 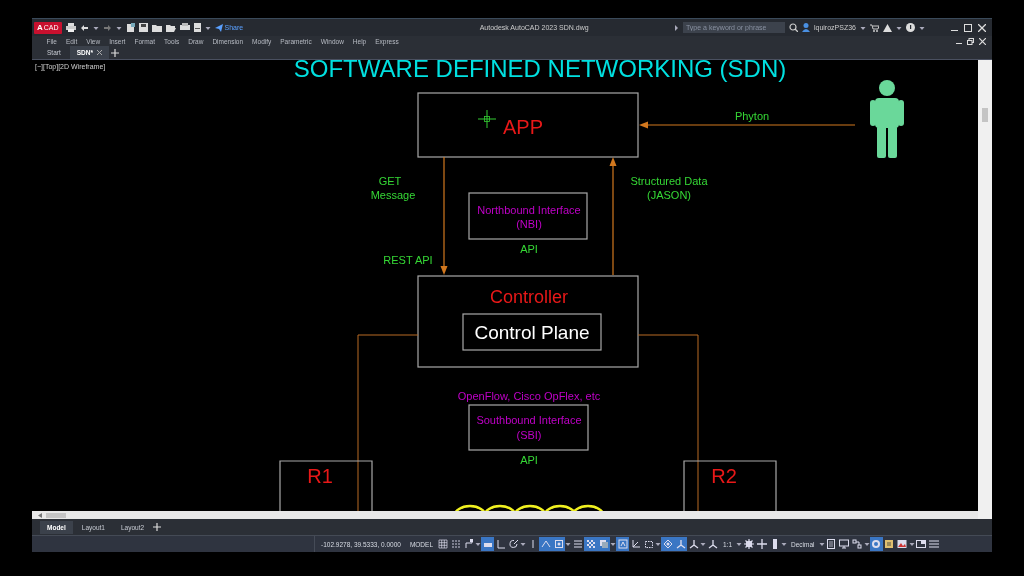 What do you see at coordinates (408, 260) in the screenshot?
I see `arrow-label: REST API` at bounding box center [408, 260].